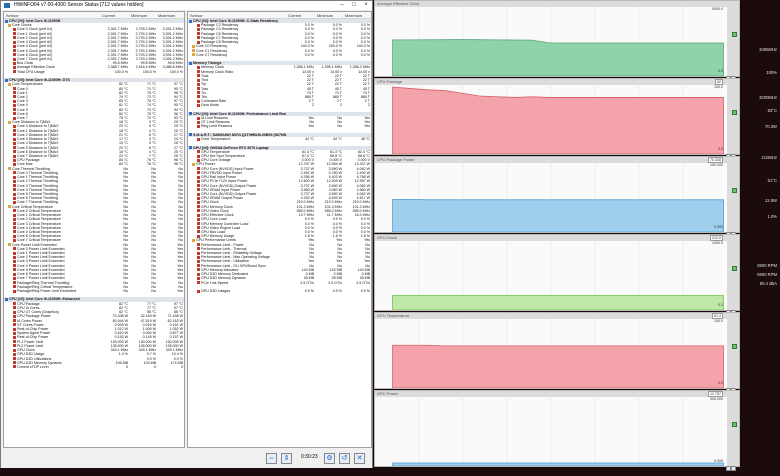  Describe the element at coordinates (359, 458) in the screenshot. I see `close-sensors-icon: ✕` at that location.